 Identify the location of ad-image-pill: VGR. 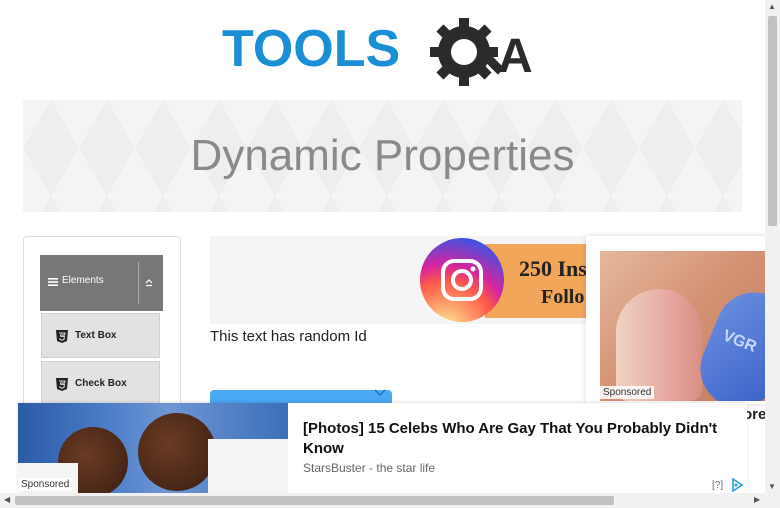
(682, 326).